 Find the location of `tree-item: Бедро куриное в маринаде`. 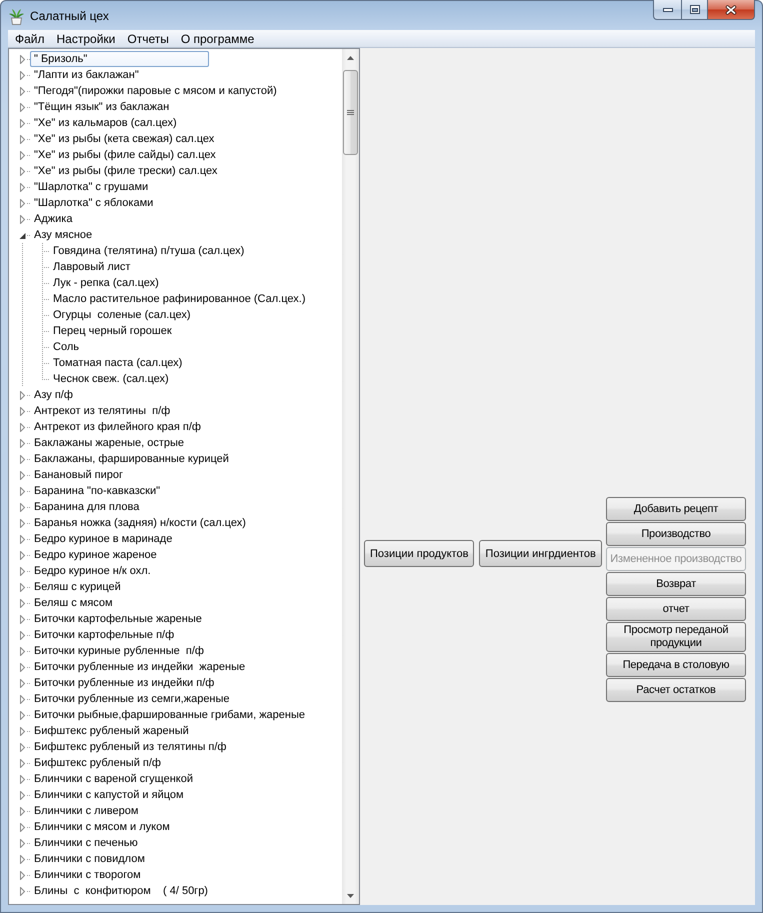

tree-item: Бедро куриное в маринаде is located at coordinates (103, 539).